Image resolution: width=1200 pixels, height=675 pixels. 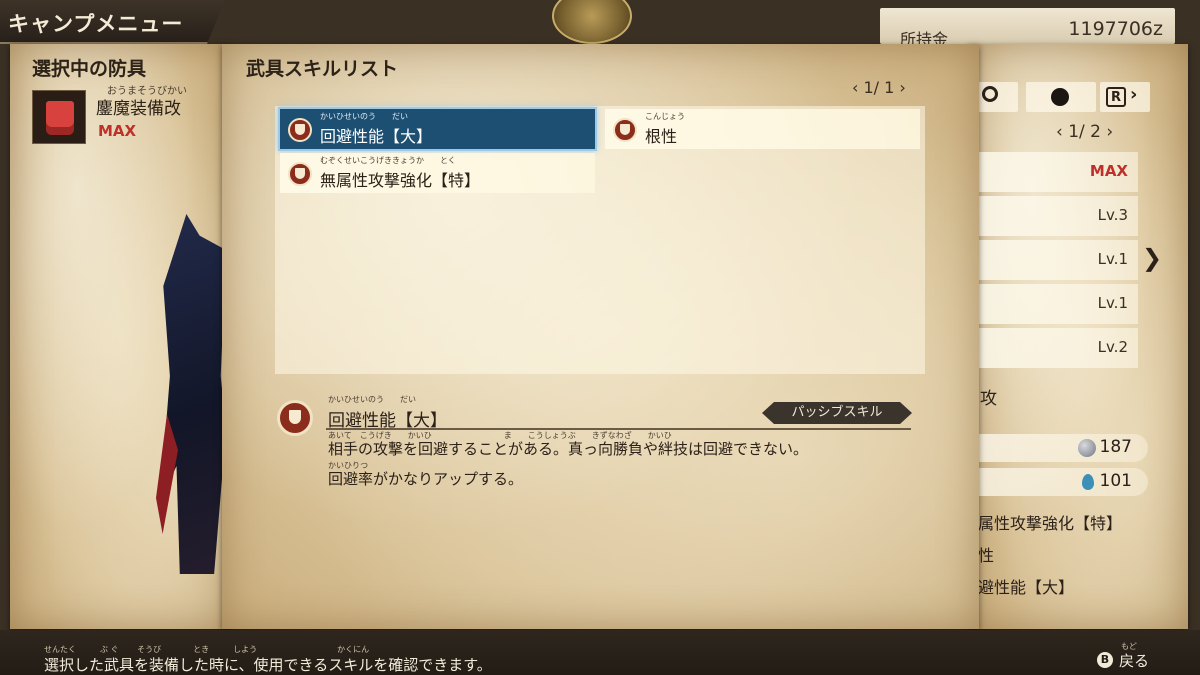 What do you see at coordinates (1050, 523) in the screenshot?
I see `skill-list-item: 属性攻撃強化【特】` at bounding box center [1050, 523].